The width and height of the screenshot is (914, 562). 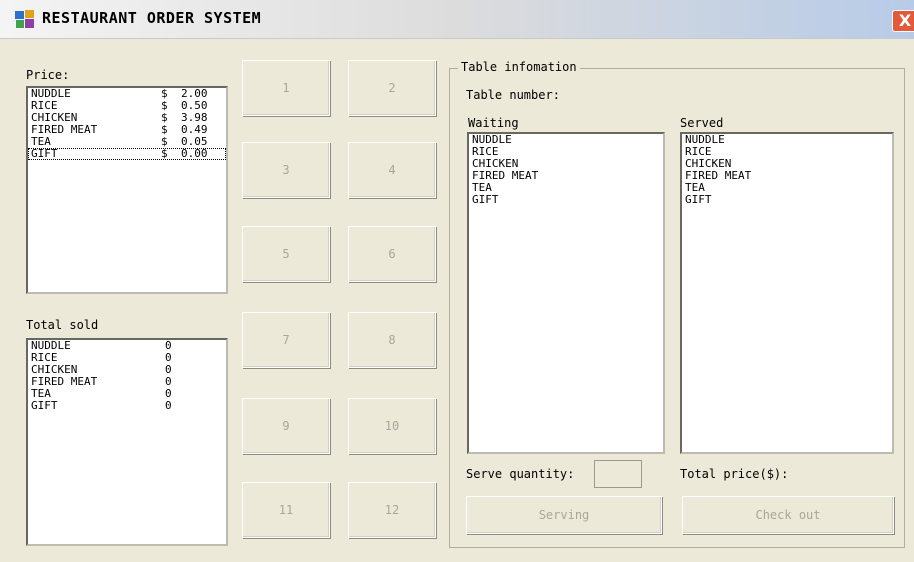 I want to click on app-icon, so click(x=24, y=19).